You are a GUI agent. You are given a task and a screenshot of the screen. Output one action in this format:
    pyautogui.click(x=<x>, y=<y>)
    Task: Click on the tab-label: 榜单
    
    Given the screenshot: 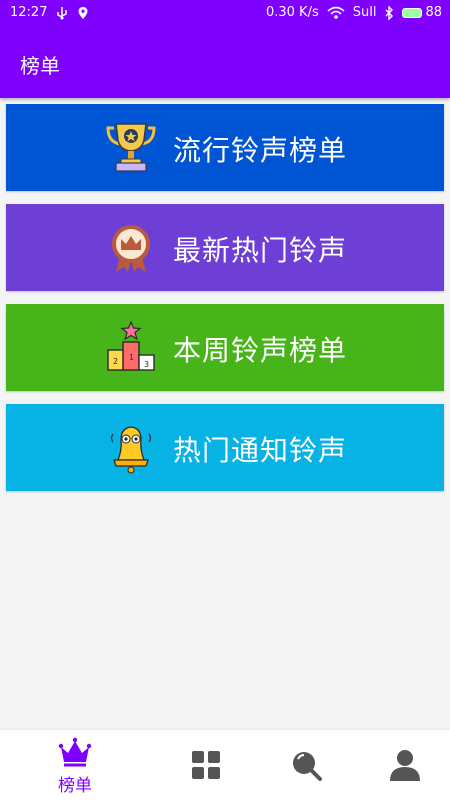 What is the action you would take?
    pyautogui.click(x=75, y=785)
    